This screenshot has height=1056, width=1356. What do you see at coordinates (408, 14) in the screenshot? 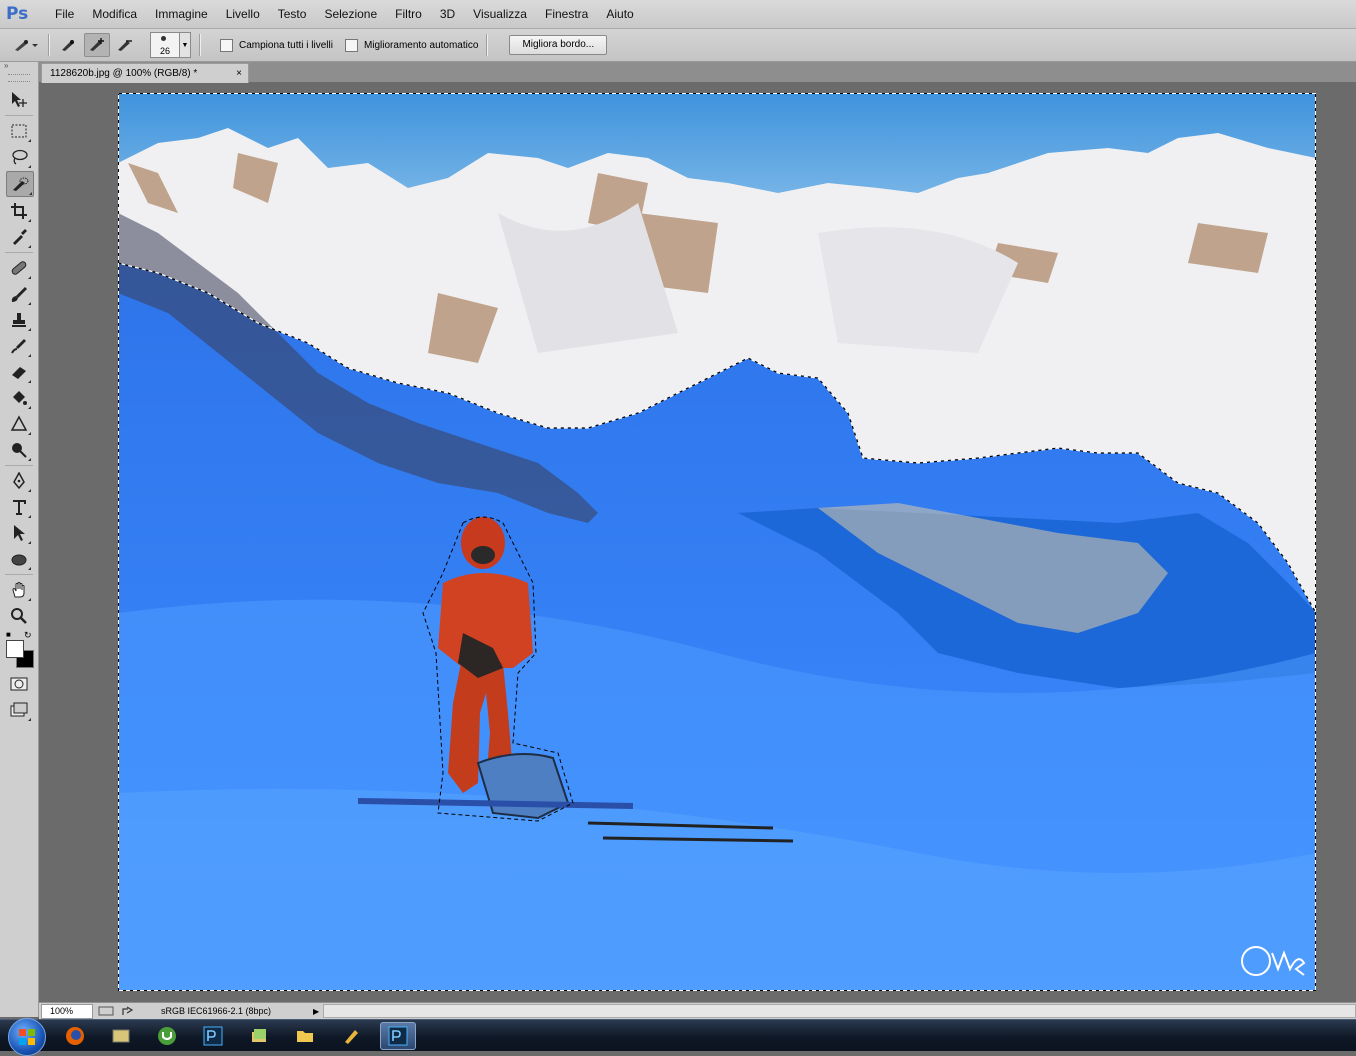
I see `menu-filtro: Filtro` at bounding box center [408, 14].